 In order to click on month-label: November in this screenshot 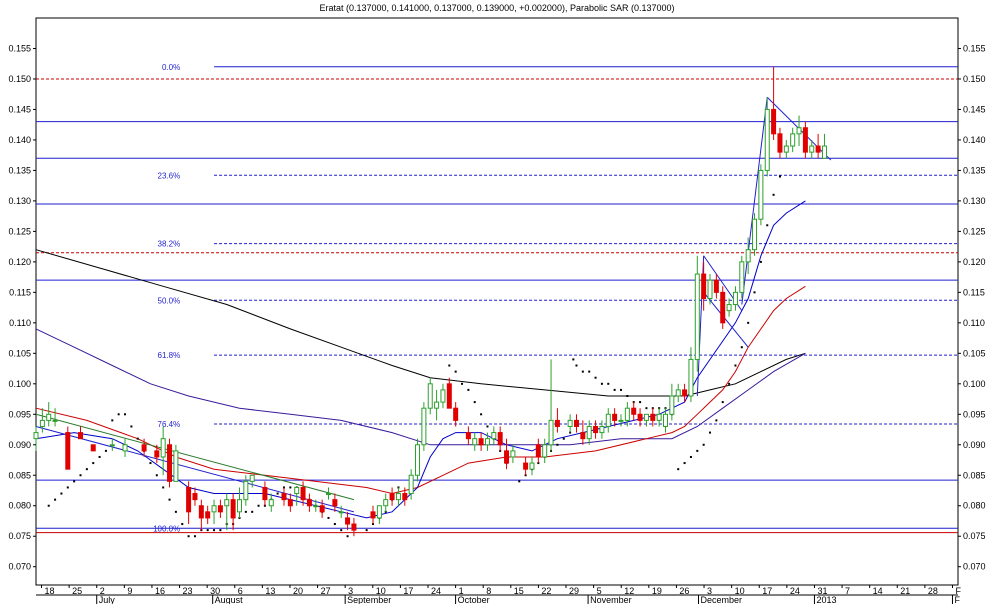, I will do `click(611, 599)`.